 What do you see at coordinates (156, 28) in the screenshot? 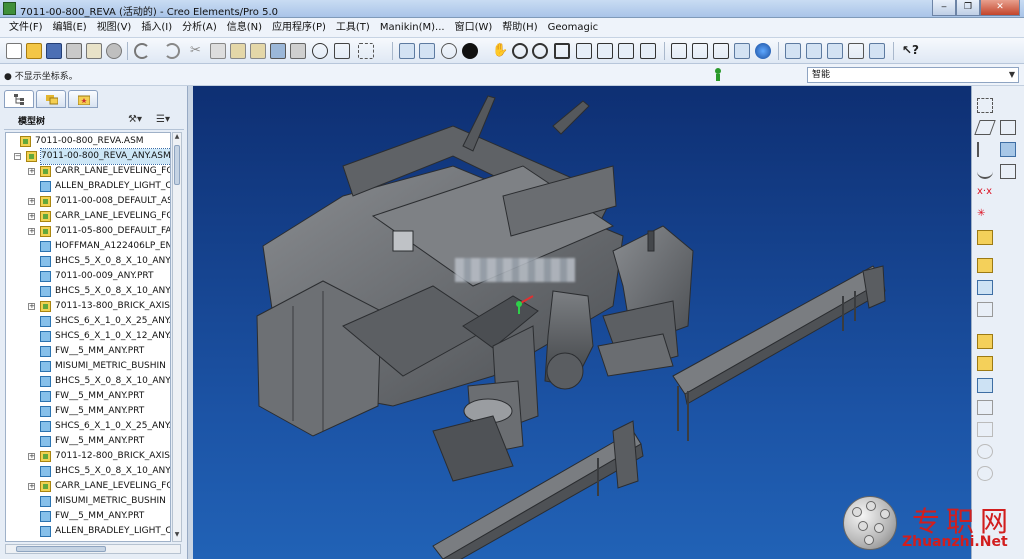
I see `menu-insert: 插入(I)` at bounding box center [156, 28].